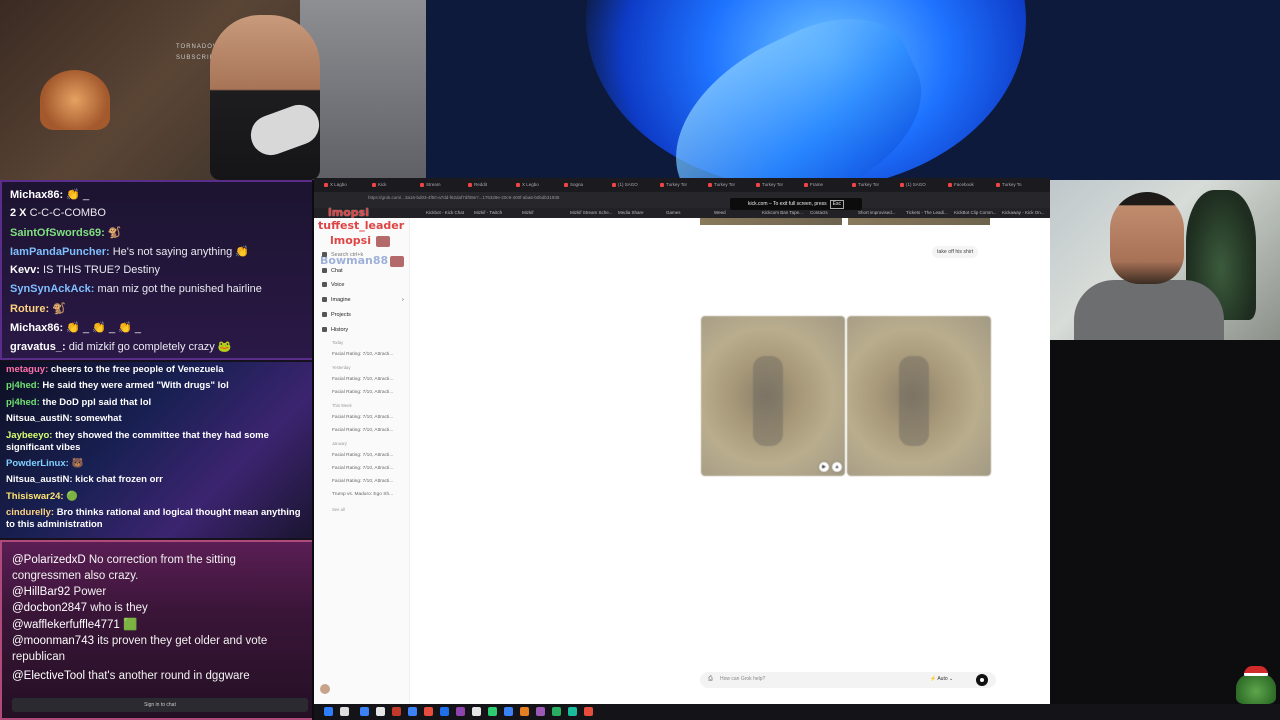 The height and width of the screenshot is (720, 1280). Describe the element at coordinates (488, 212) in the screenshot. I see `bookmark-item: Mizkif - Twitch` at that location.